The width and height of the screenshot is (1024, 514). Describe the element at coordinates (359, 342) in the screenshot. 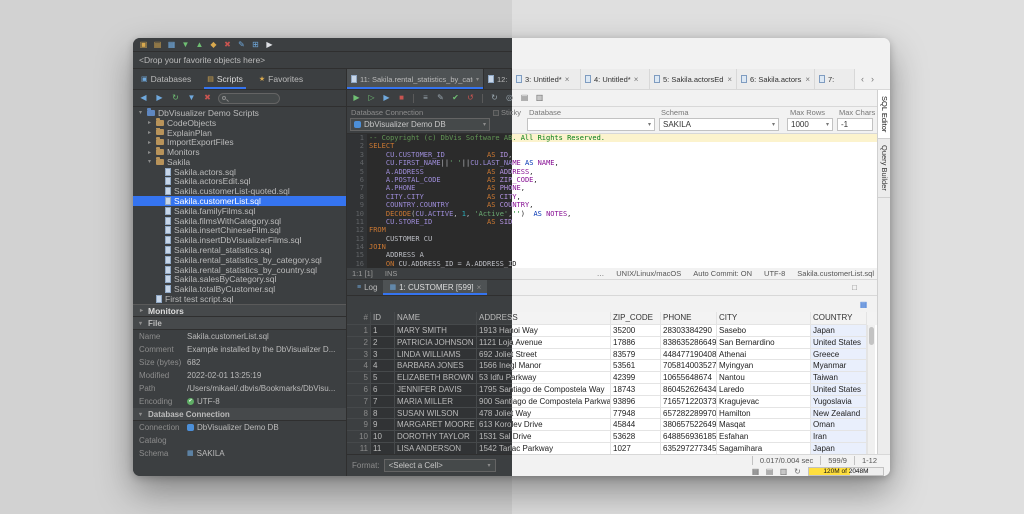

I see `row-number: 2` at that location.